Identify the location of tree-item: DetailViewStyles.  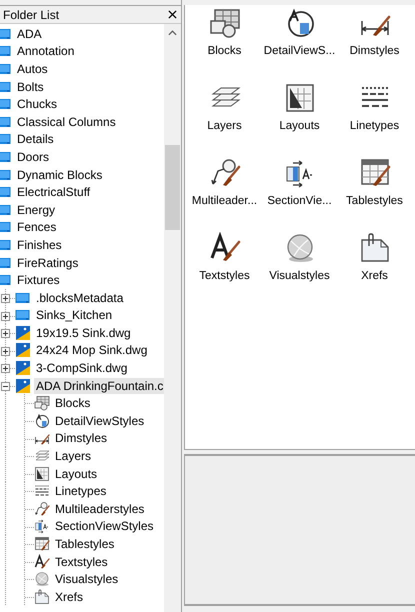
(99, 420).